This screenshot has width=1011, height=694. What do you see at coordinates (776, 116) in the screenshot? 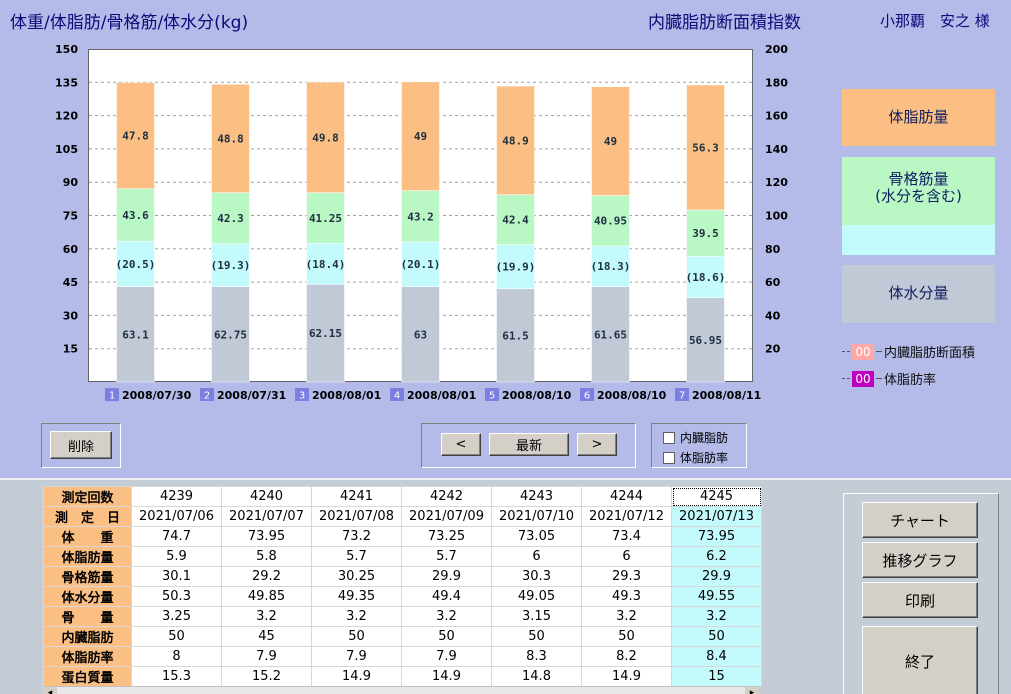
I see `right-tick-label: 160` at bounding box center [776, 116].